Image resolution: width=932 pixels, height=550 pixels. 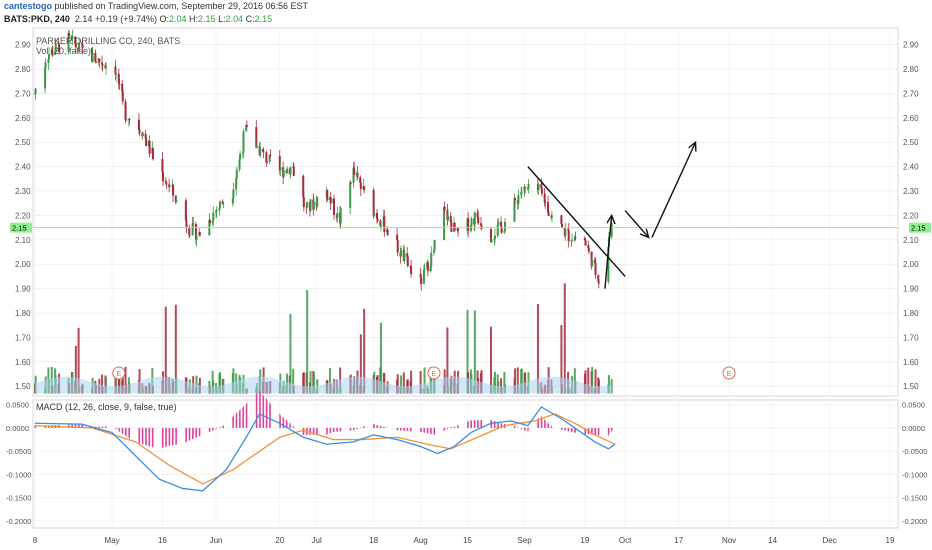 I want to click on time-tick-label: 17, so click(x=678, y=540).